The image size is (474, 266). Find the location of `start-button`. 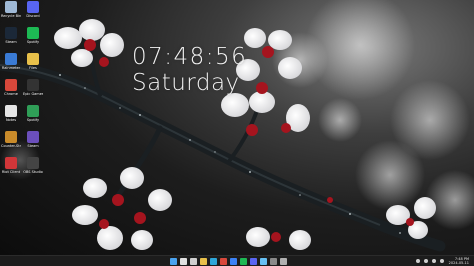

start-button is located at coordinates (173, 261).